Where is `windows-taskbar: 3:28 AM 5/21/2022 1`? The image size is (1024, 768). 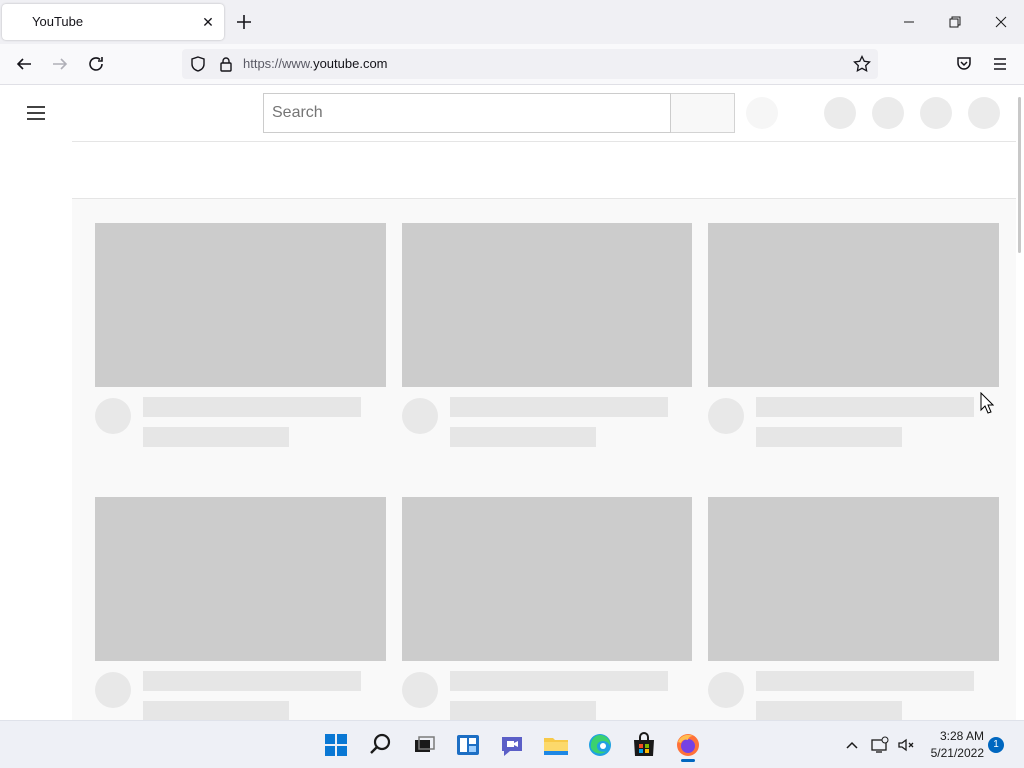 windows-taskbar: 3:28 AM 5/21/2022 1 is located at coordinates (512, 744).